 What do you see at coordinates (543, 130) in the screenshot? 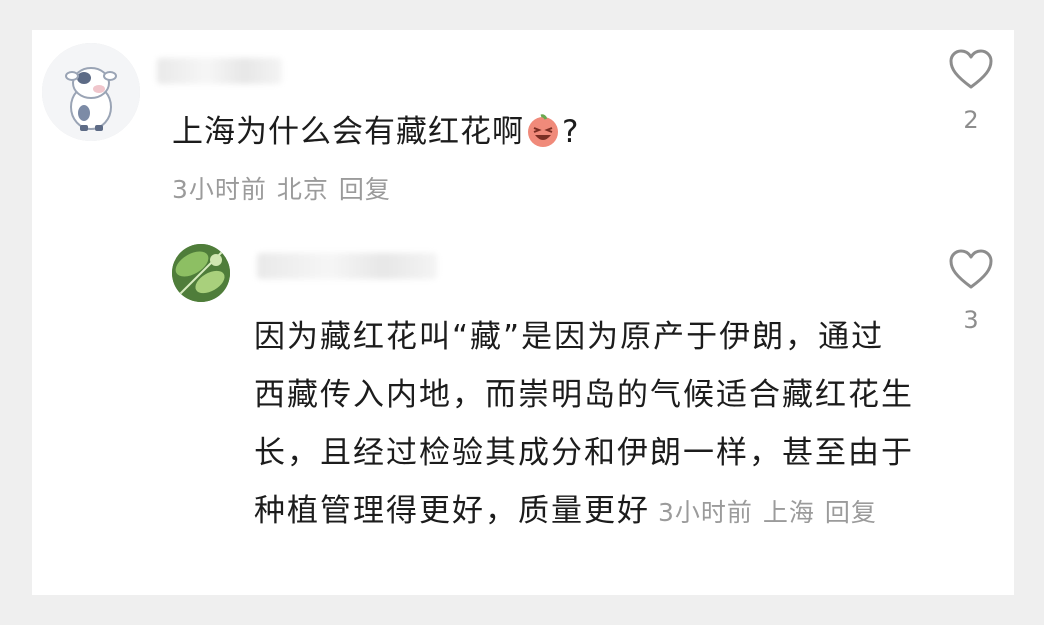
I see `laughing-face-emoji-icon` at bounding box center [543, 130].